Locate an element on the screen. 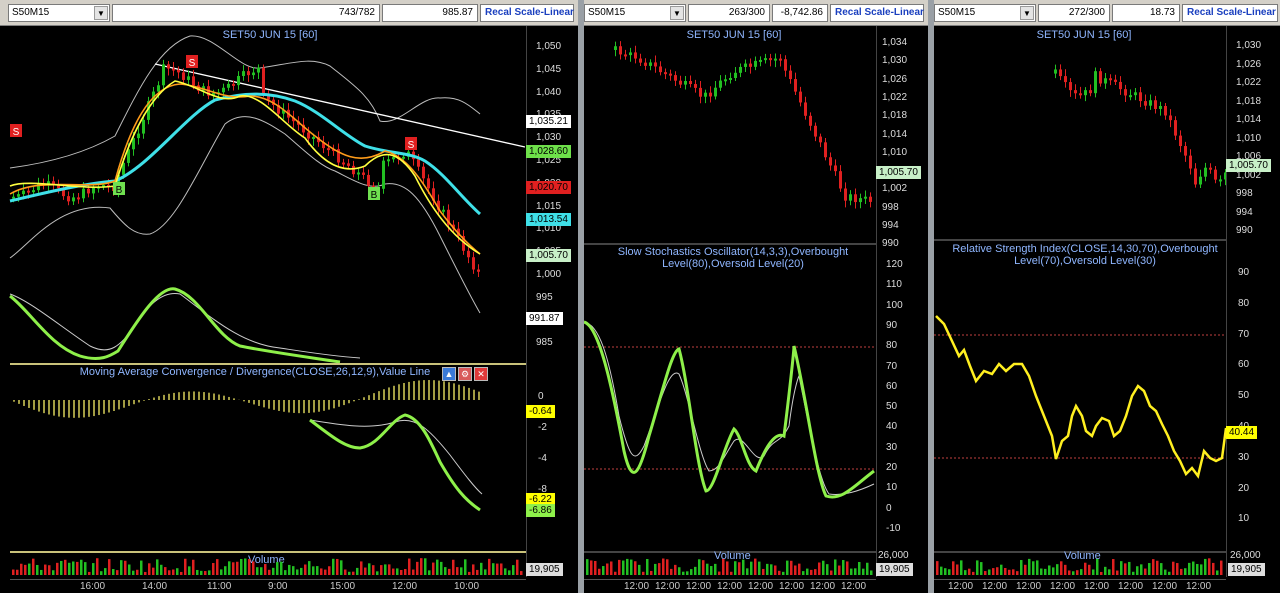 This screenshot has width=1280, height=593. axis-tick: 10 is located at coordinates (1244, 519).